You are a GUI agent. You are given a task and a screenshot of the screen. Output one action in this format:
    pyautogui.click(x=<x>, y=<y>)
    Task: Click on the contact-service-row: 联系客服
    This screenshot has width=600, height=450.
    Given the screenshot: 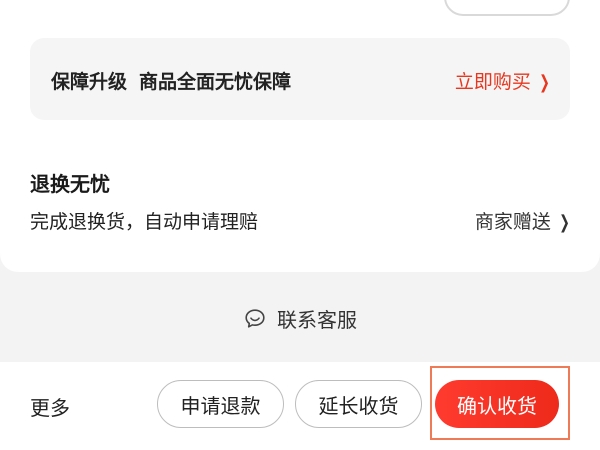 What is the action you would take?
    pyautogui.click(x=300, y=320)
    